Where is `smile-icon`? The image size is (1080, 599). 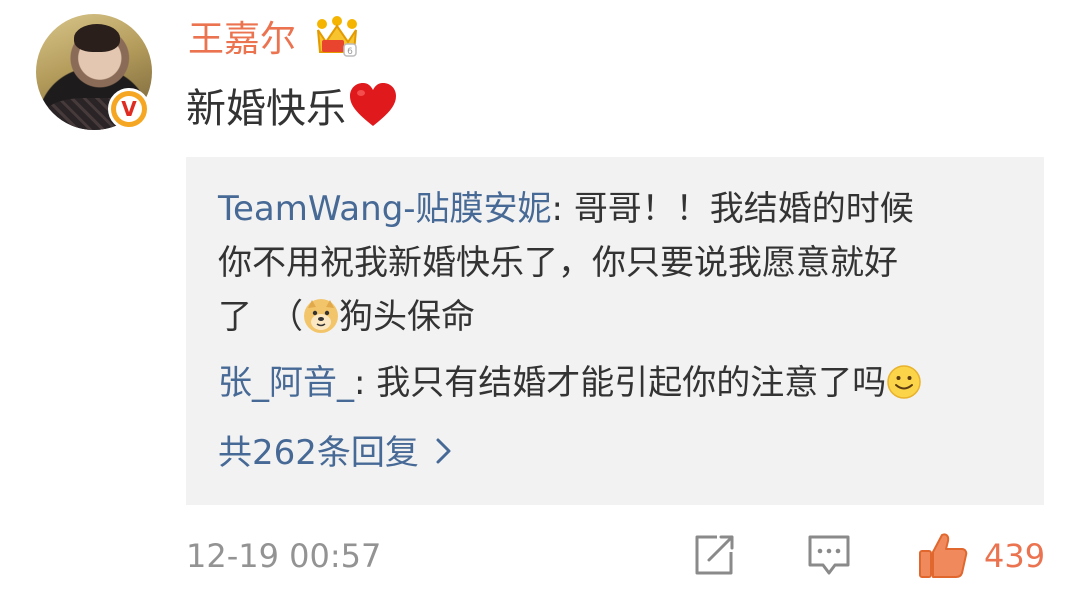 smile-icon is located at coordinates (904, 382).